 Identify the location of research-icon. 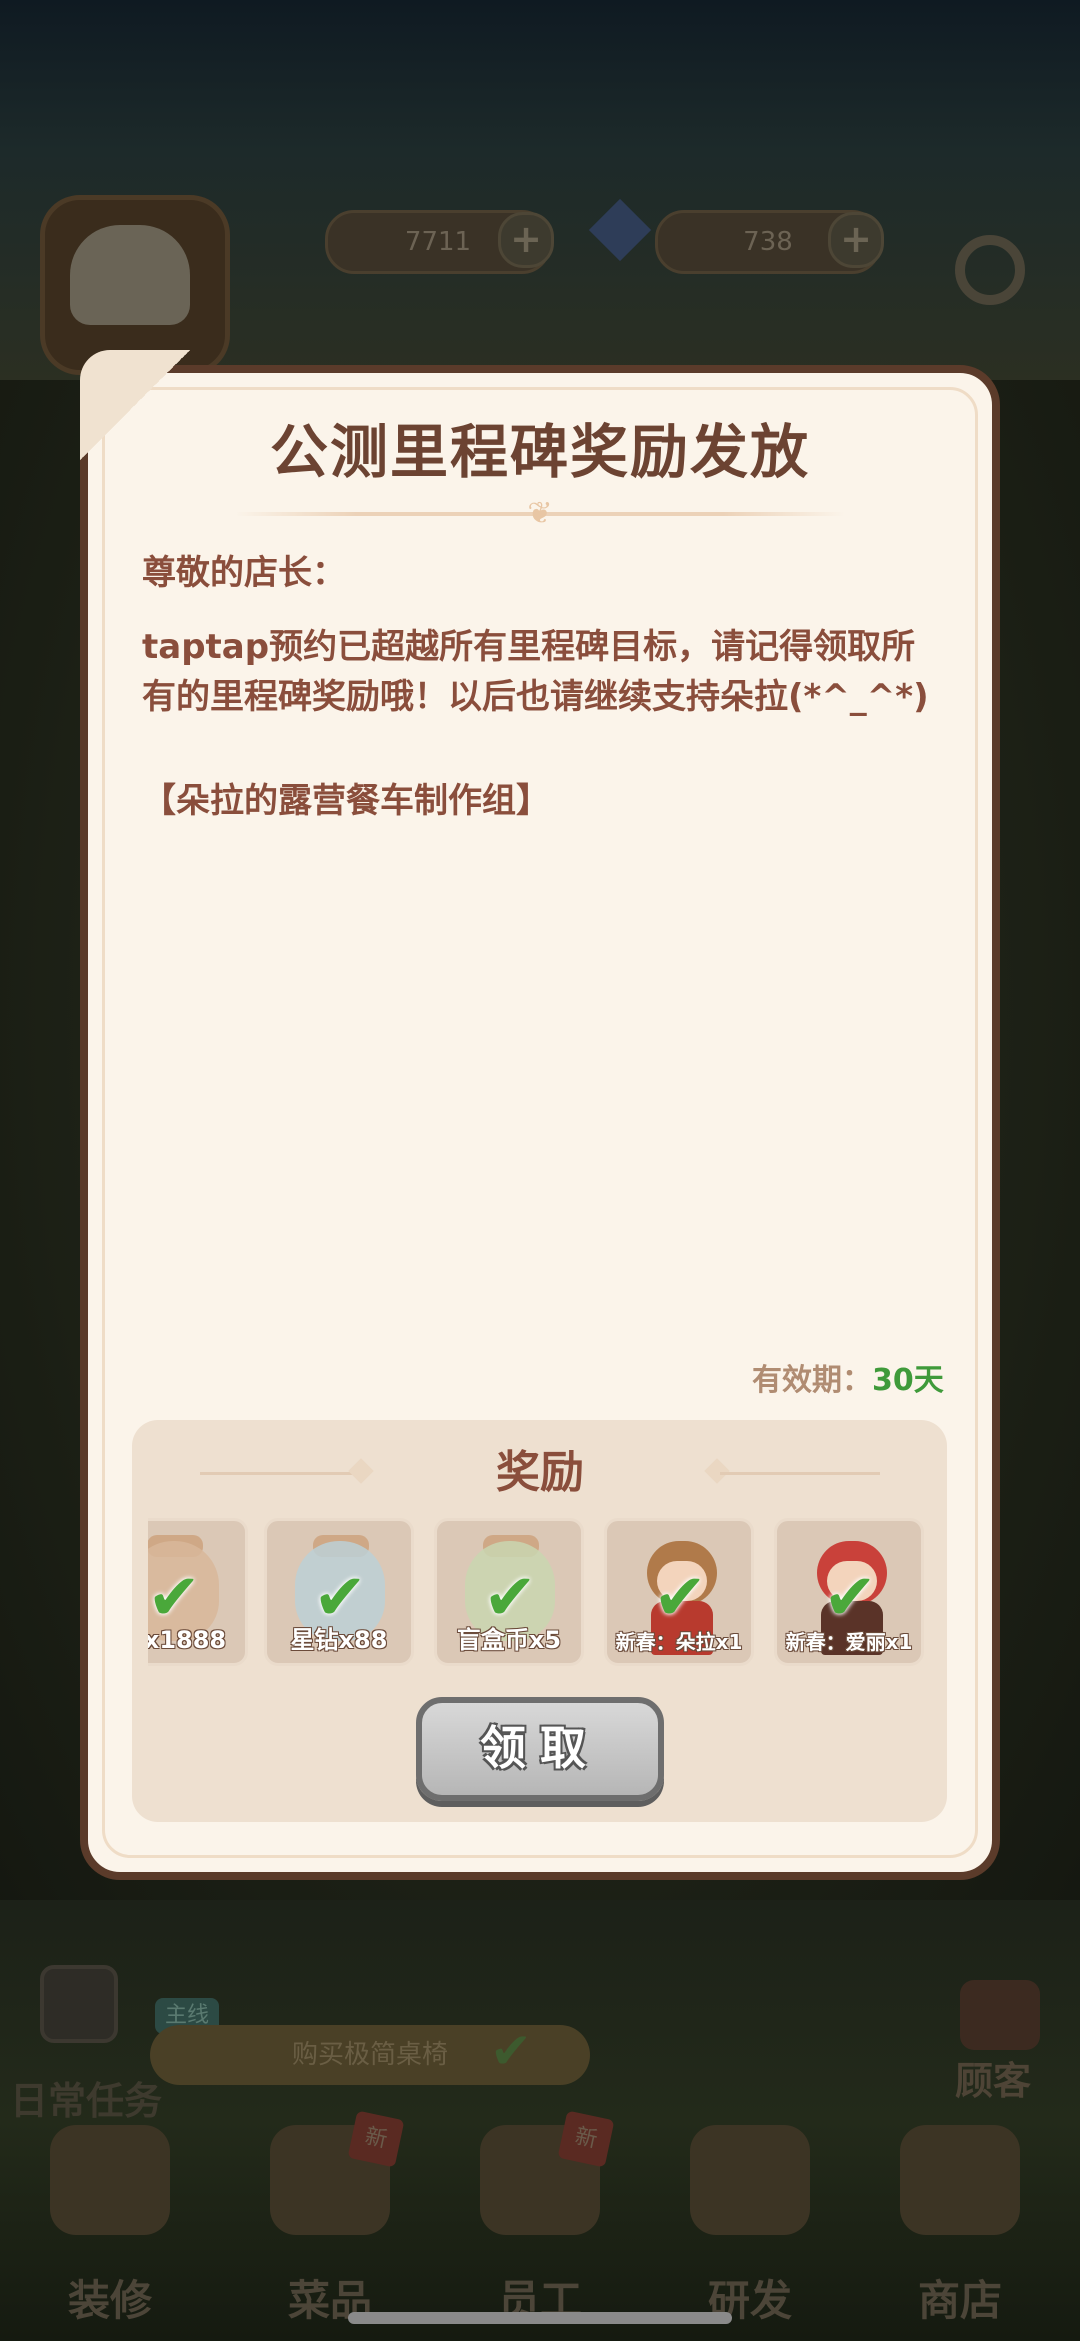
(750, 2180).